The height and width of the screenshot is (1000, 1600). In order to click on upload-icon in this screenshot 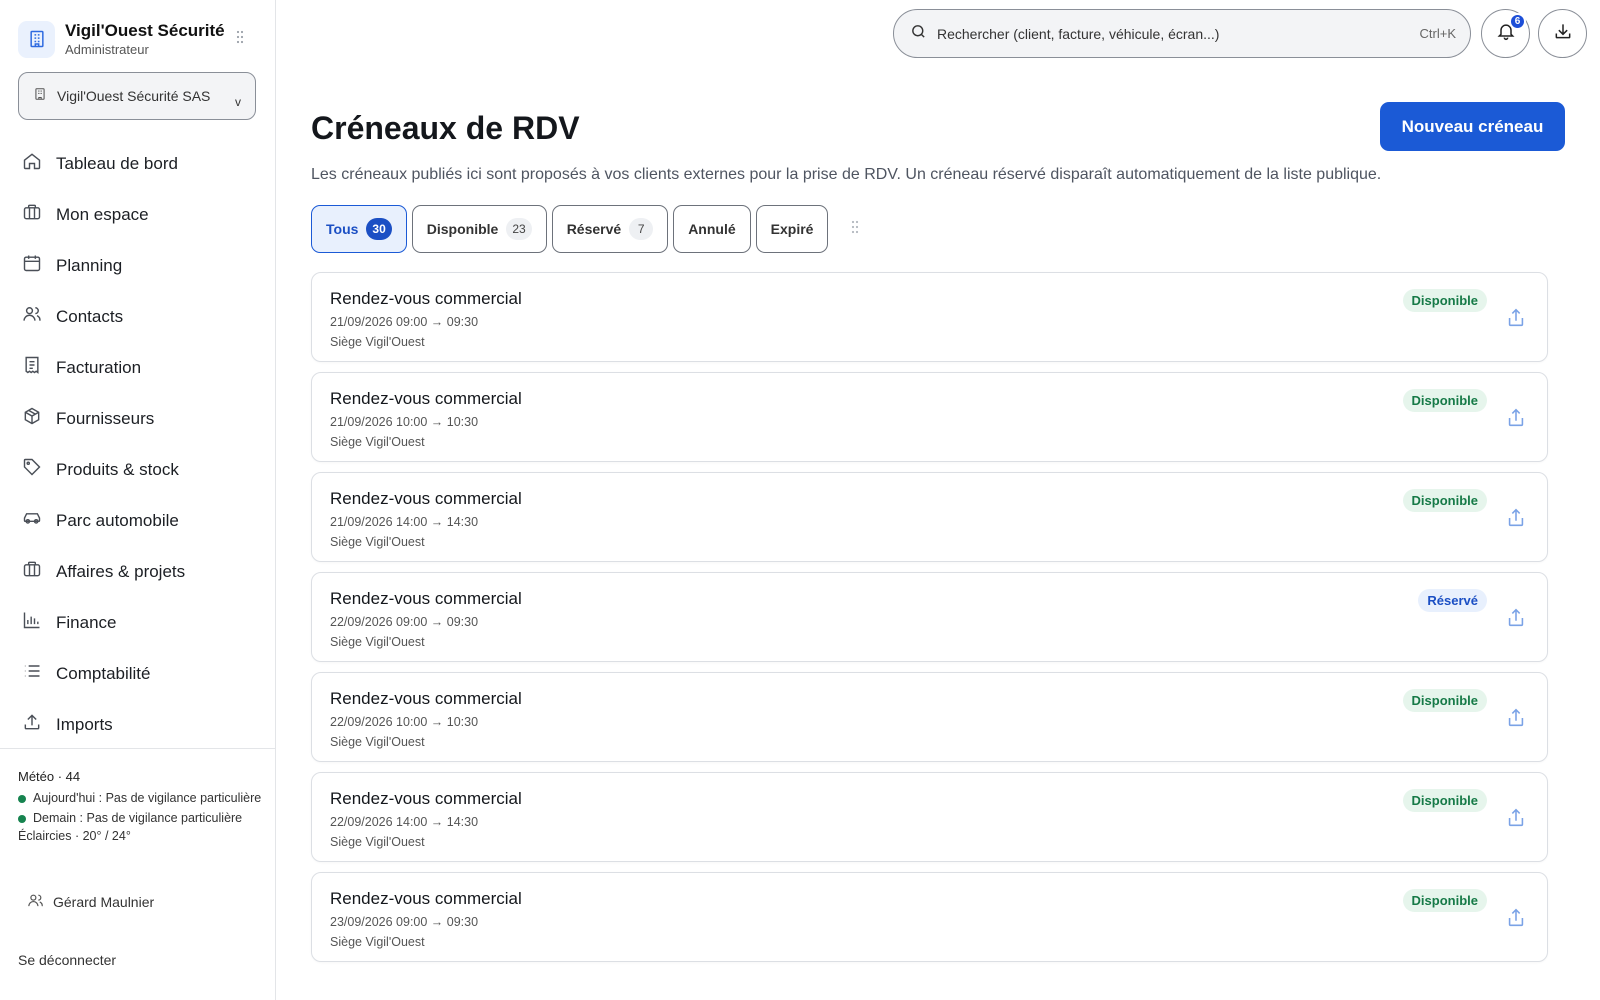, I will do `click(32, 724)`.